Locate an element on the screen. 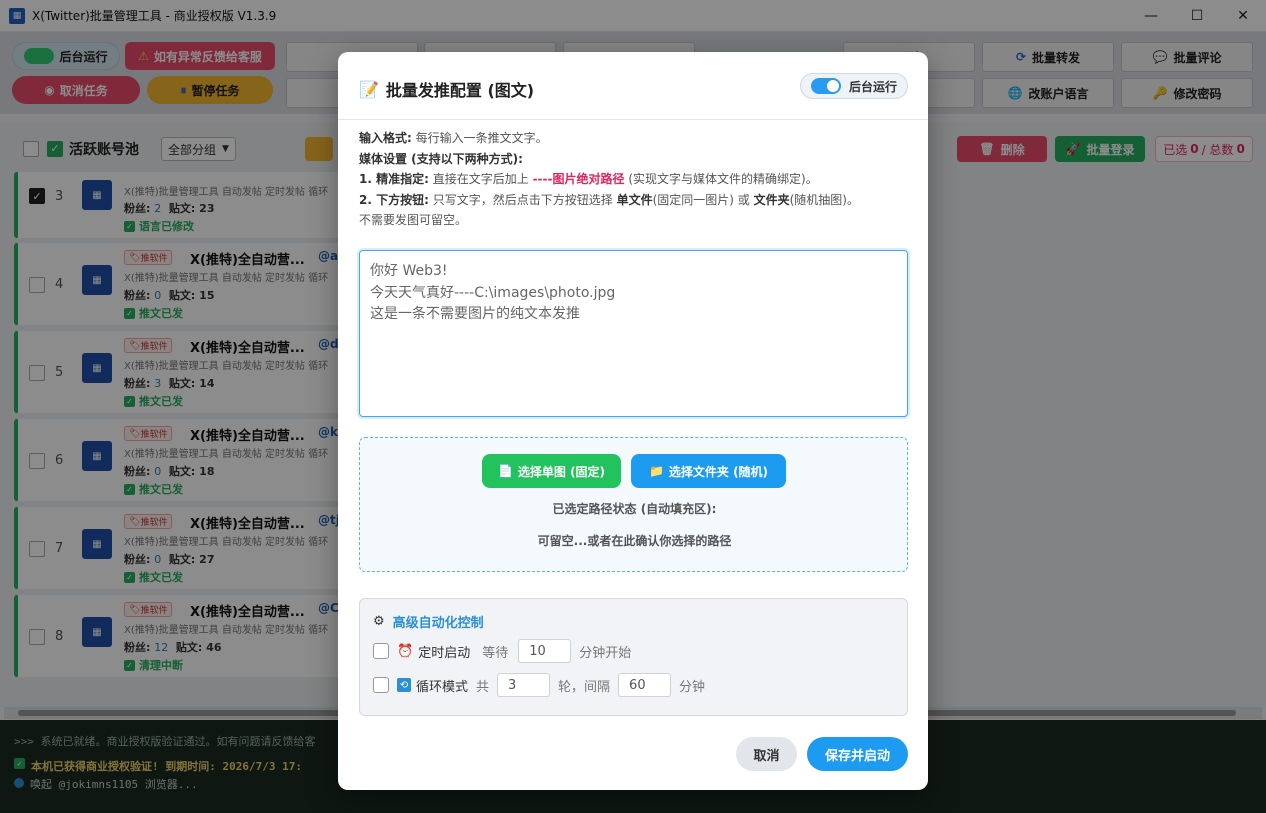 The height and width of the screenshot is (813, 1266). gear-icon: ⚙ is located at coordinates (379, 621).